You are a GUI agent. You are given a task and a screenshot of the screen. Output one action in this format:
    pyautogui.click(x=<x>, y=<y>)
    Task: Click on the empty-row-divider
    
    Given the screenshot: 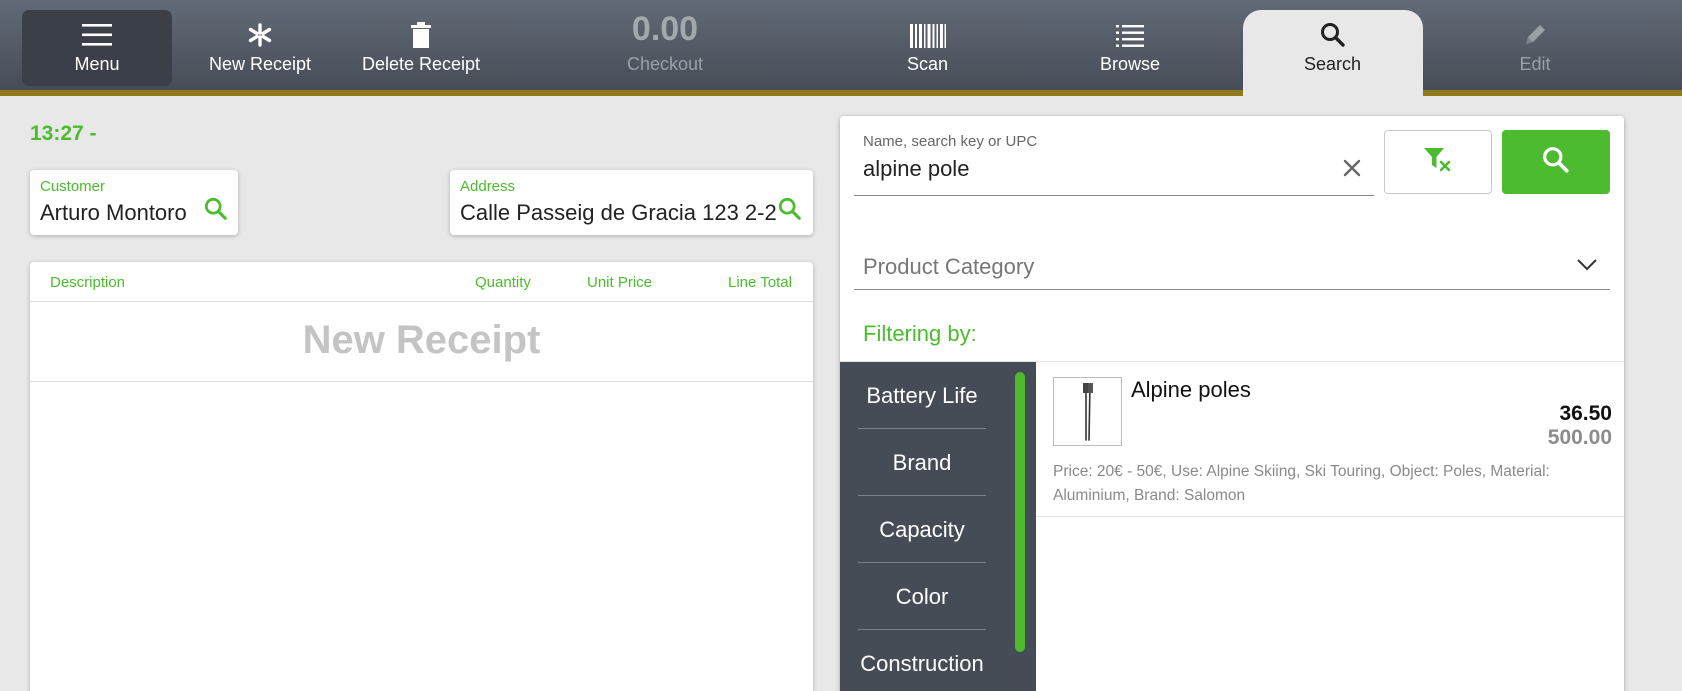 What is the action you would take?
    pyautogui.click(x=421, y=381)
    